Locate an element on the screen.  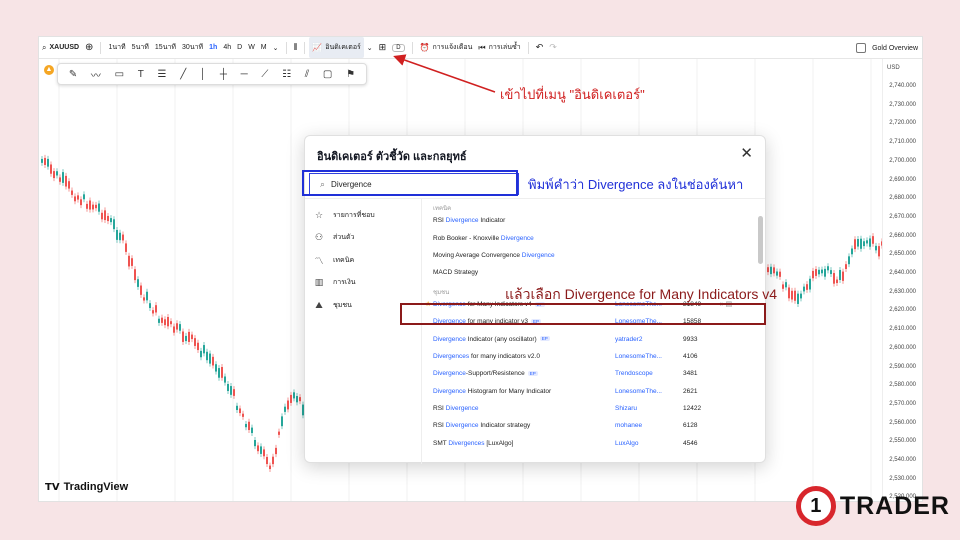
interval-tab: 15นาที is located at coordinates (165, 47).